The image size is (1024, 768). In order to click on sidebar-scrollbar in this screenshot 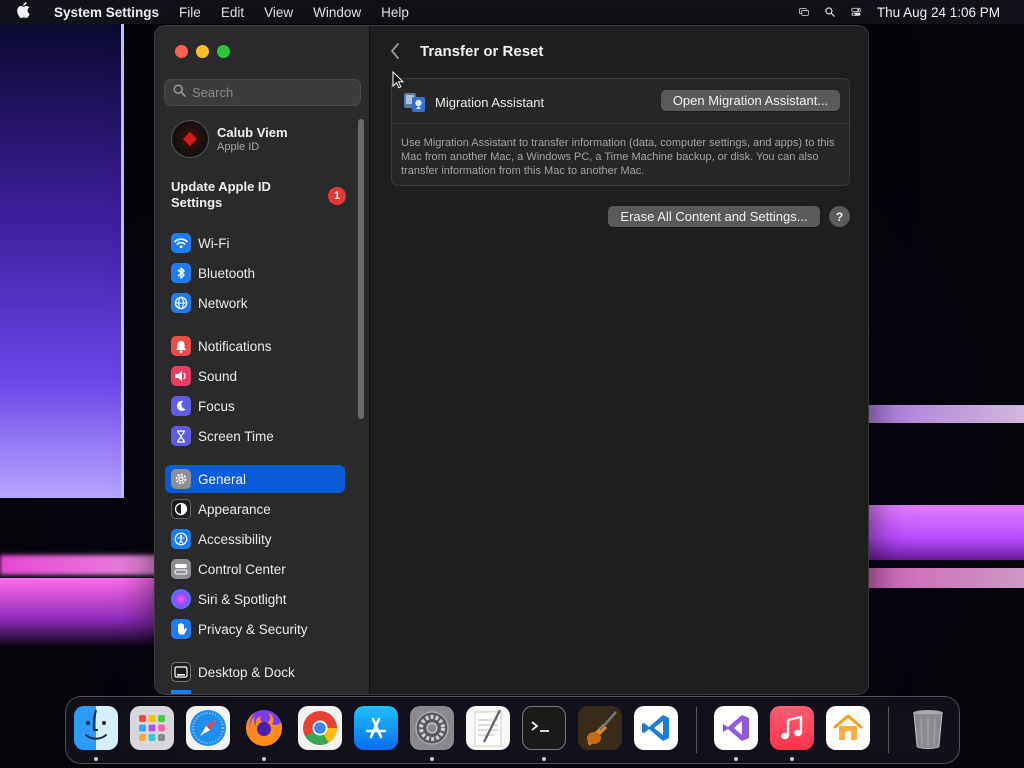, I will do `click(361, 269)`.